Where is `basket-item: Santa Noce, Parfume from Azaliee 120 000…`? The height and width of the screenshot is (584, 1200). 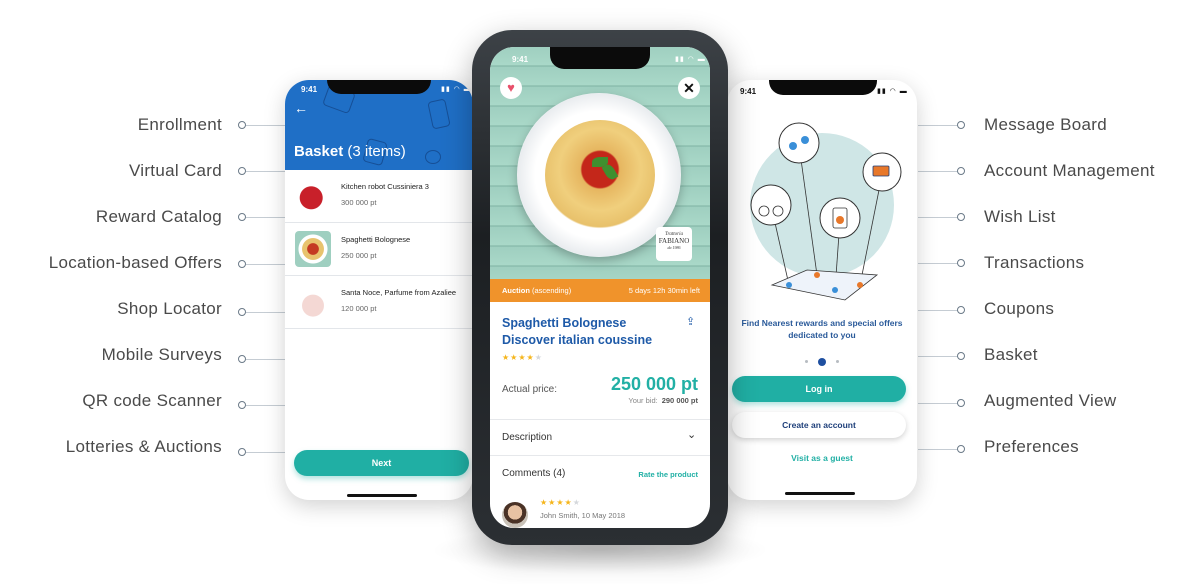 basket-item: Santa Noce, Parfume from Azaliee 120 000… is located at coordinates (379, 302).